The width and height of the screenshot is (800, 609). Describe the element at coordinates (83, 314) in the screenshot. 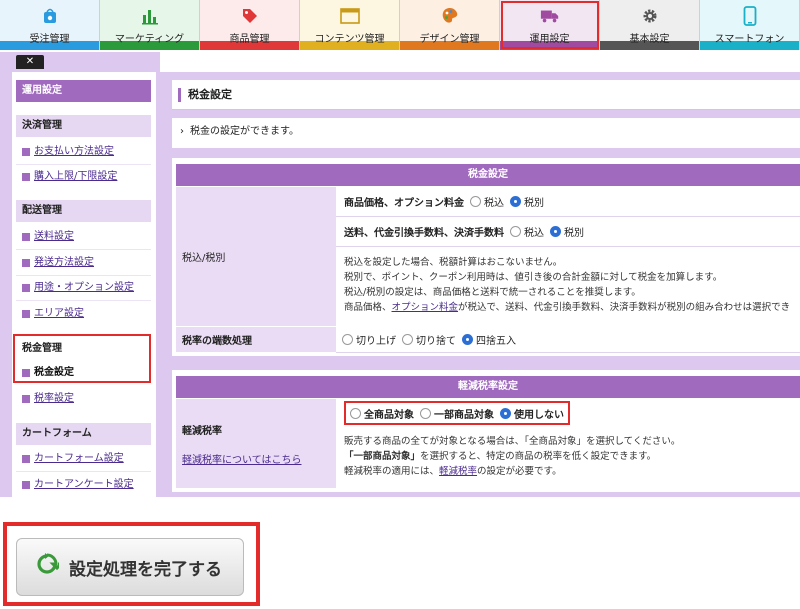

I see `sidebar-item-area: エリア設定` at that location.